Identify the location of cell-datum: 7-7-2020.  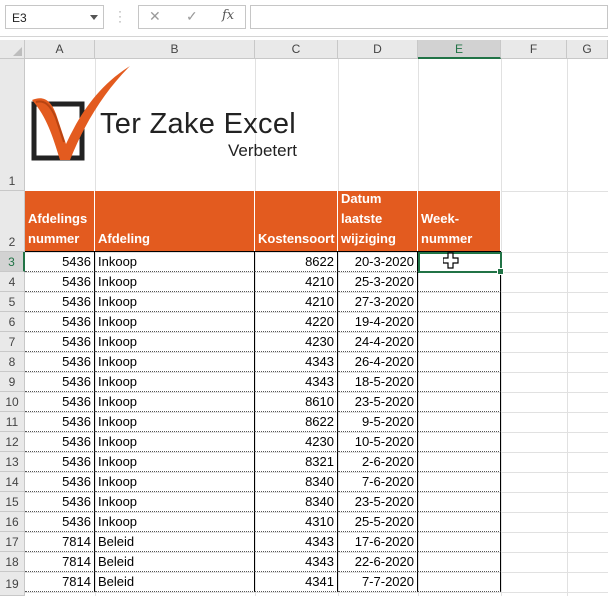
(378, 582).